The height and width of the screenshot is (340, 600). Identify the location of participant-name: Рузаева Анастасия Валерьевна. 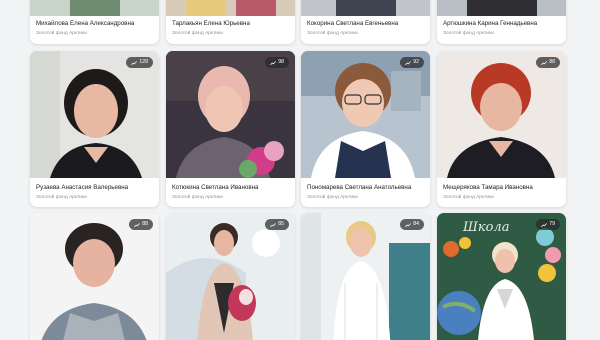
(82, 187).